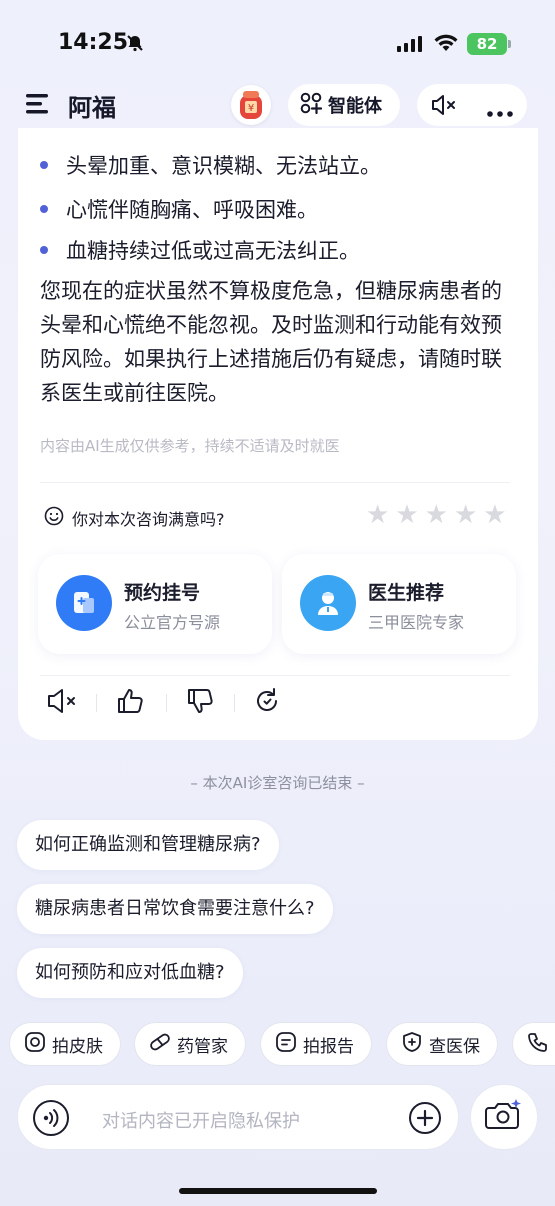  I want to click on voice-input-icon, so click(51, 1120).